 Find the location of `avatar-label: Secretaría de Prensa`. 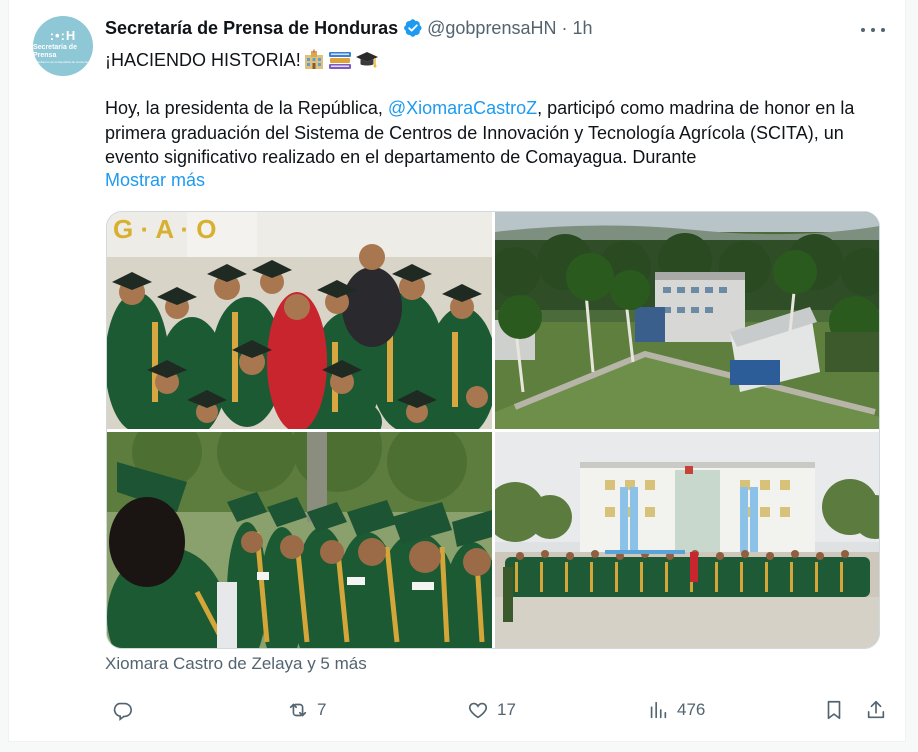

avatar-label: Secretaría de Prensa is located at coordinates (55, 51).